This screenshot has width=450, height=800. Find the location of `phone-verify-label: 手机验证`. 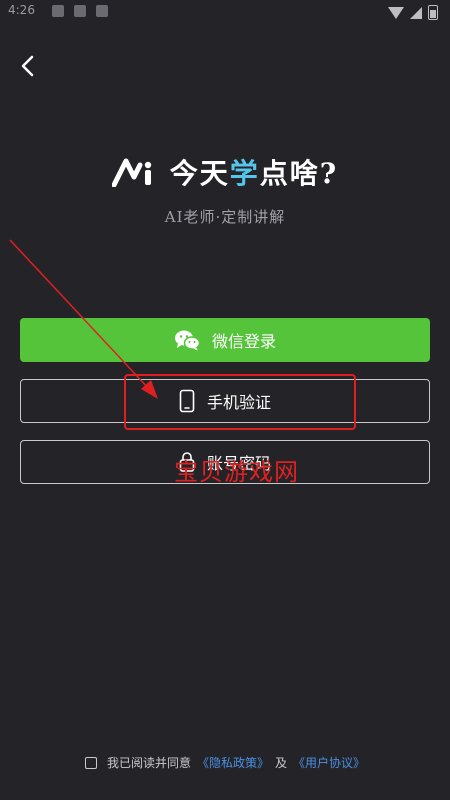

phone-verify-label: 手机验证 is located at coordinates (238, 402).